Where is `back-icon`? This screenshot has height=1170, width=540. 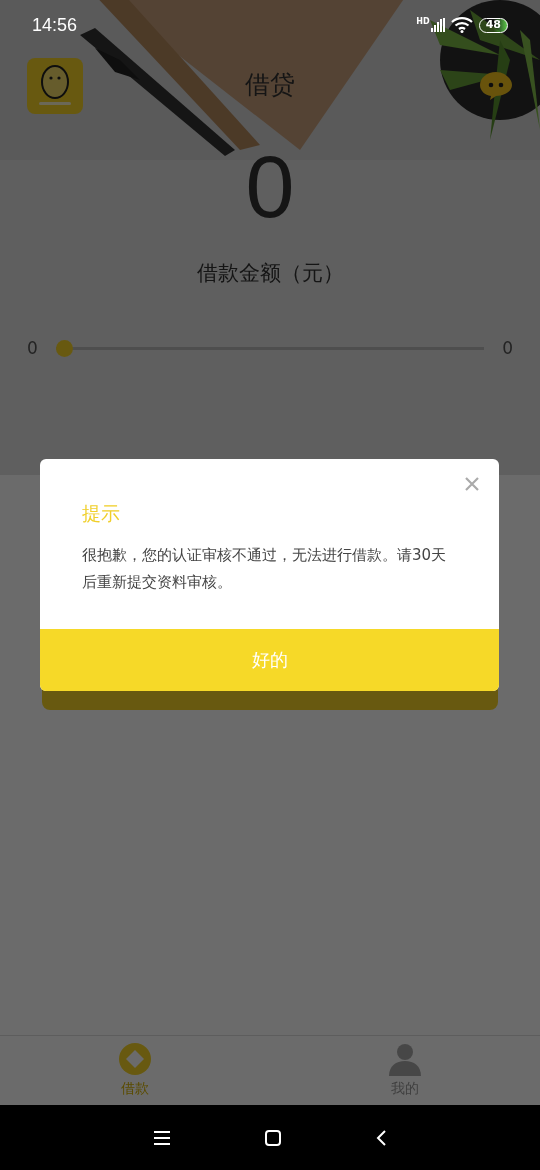 back-icon is located at coordinates (381, 1137).